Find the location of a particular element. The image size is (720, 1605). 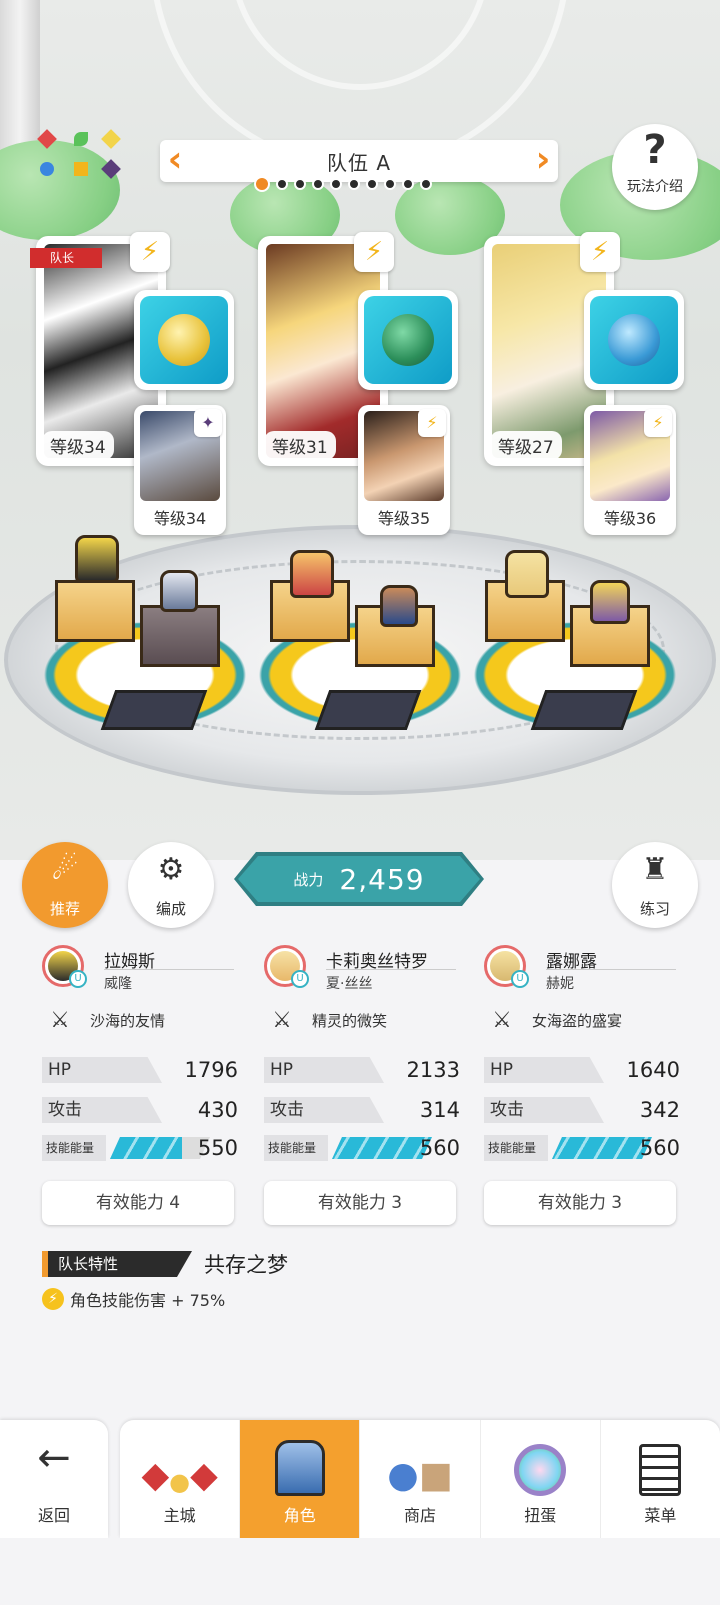

level-label: 等级31 is located at coordinates (300, 445).